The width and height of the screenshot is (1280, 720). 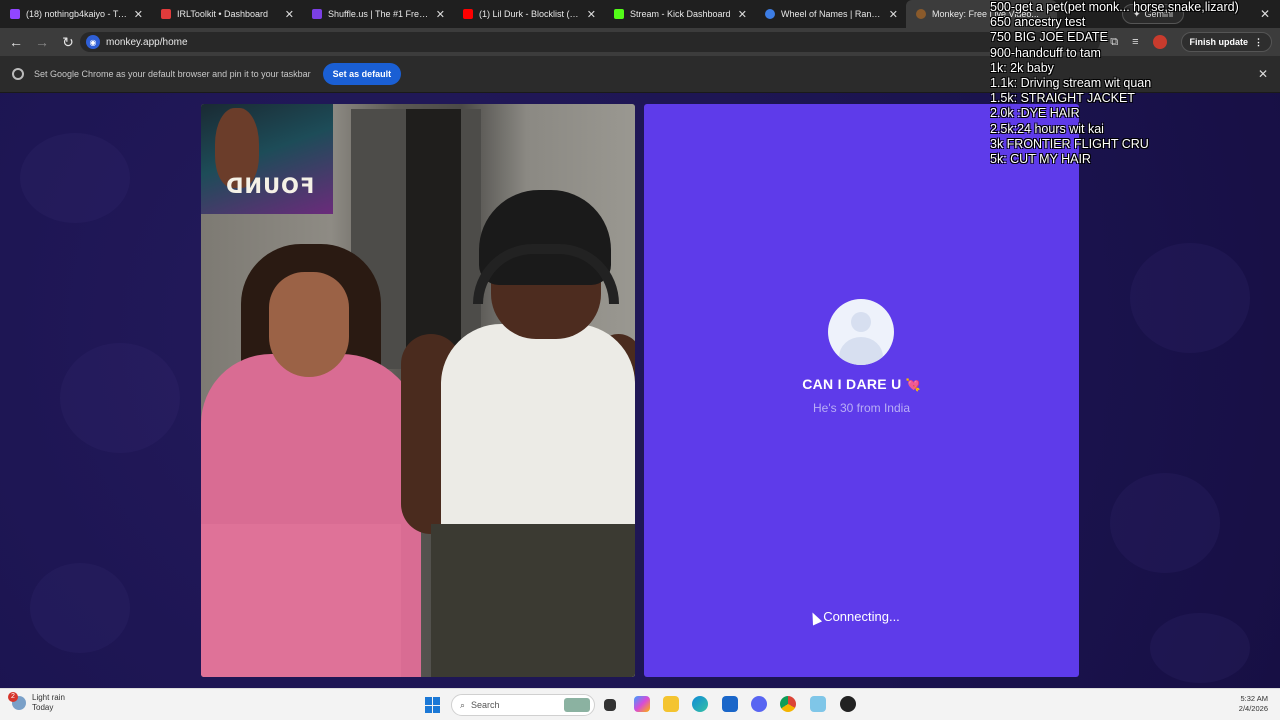 I want to click on search-placeholder: Search, so click(x=485, y=705).